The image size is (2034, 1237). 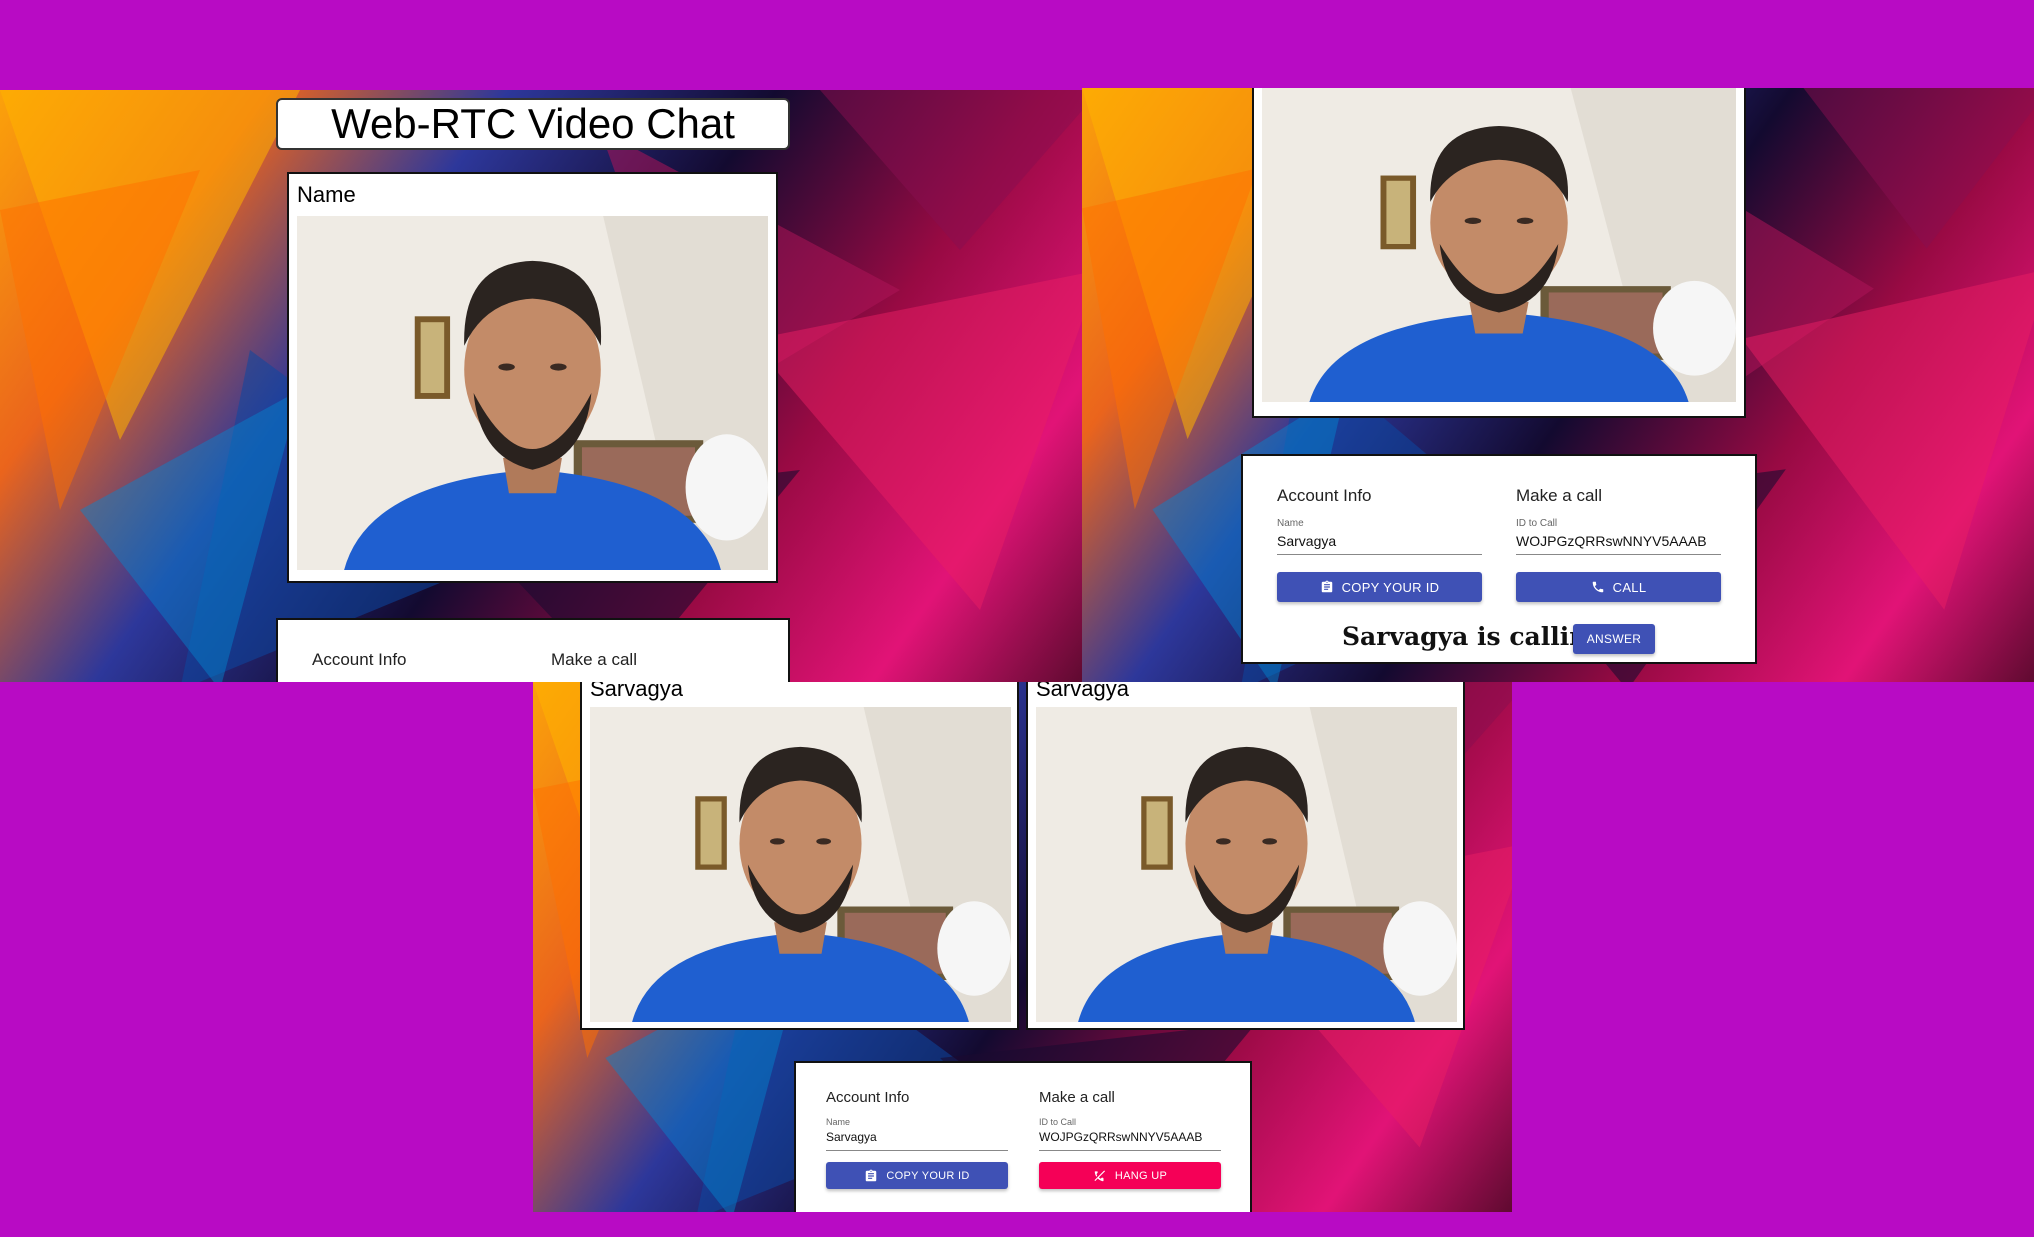 I want to click on call-button: CALL, so click(x=1618, y=587).